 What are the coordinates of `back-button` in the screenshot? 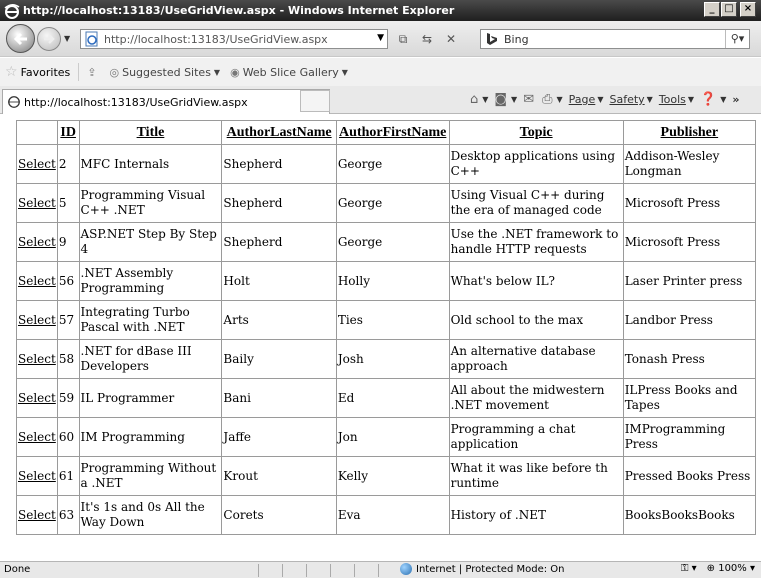 It's located at (20, 38).